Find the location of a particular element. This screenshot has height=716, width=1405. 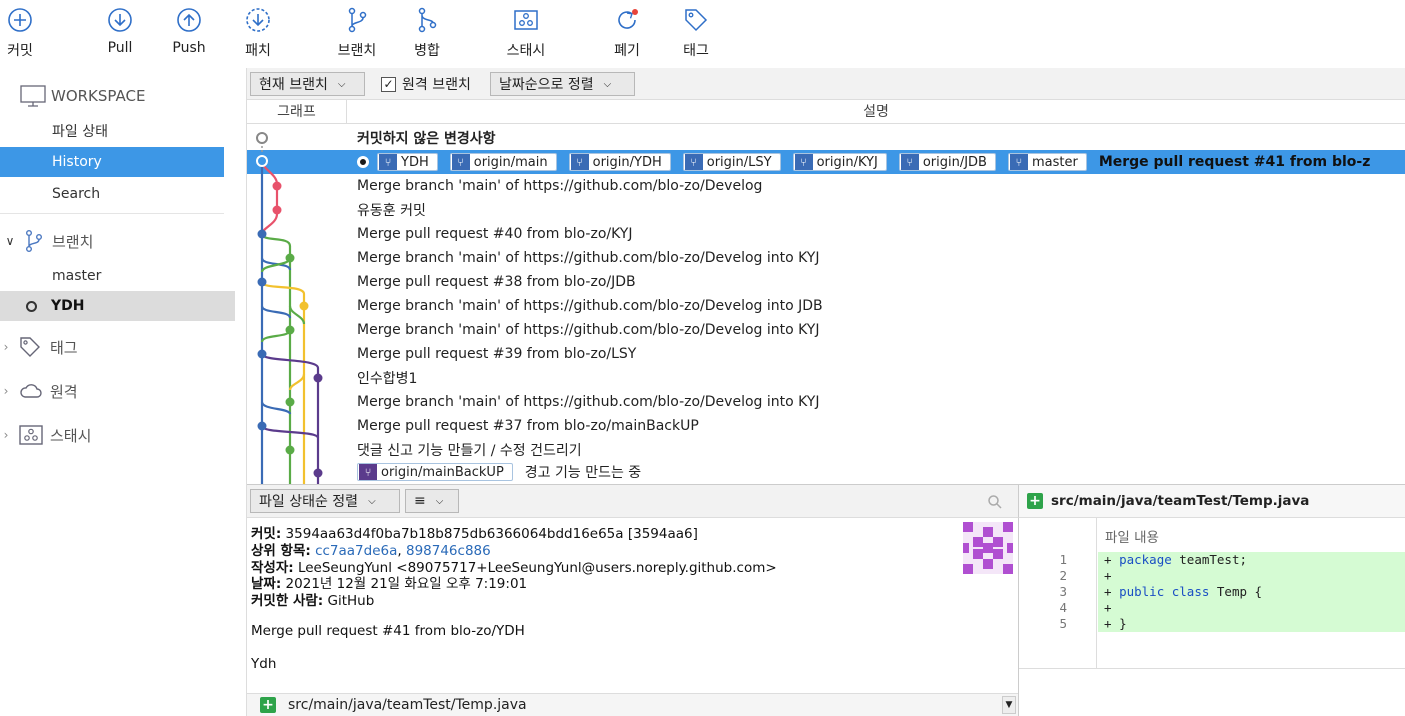

ref-label: ⑂ YDH is located at coordinates (407, 162).